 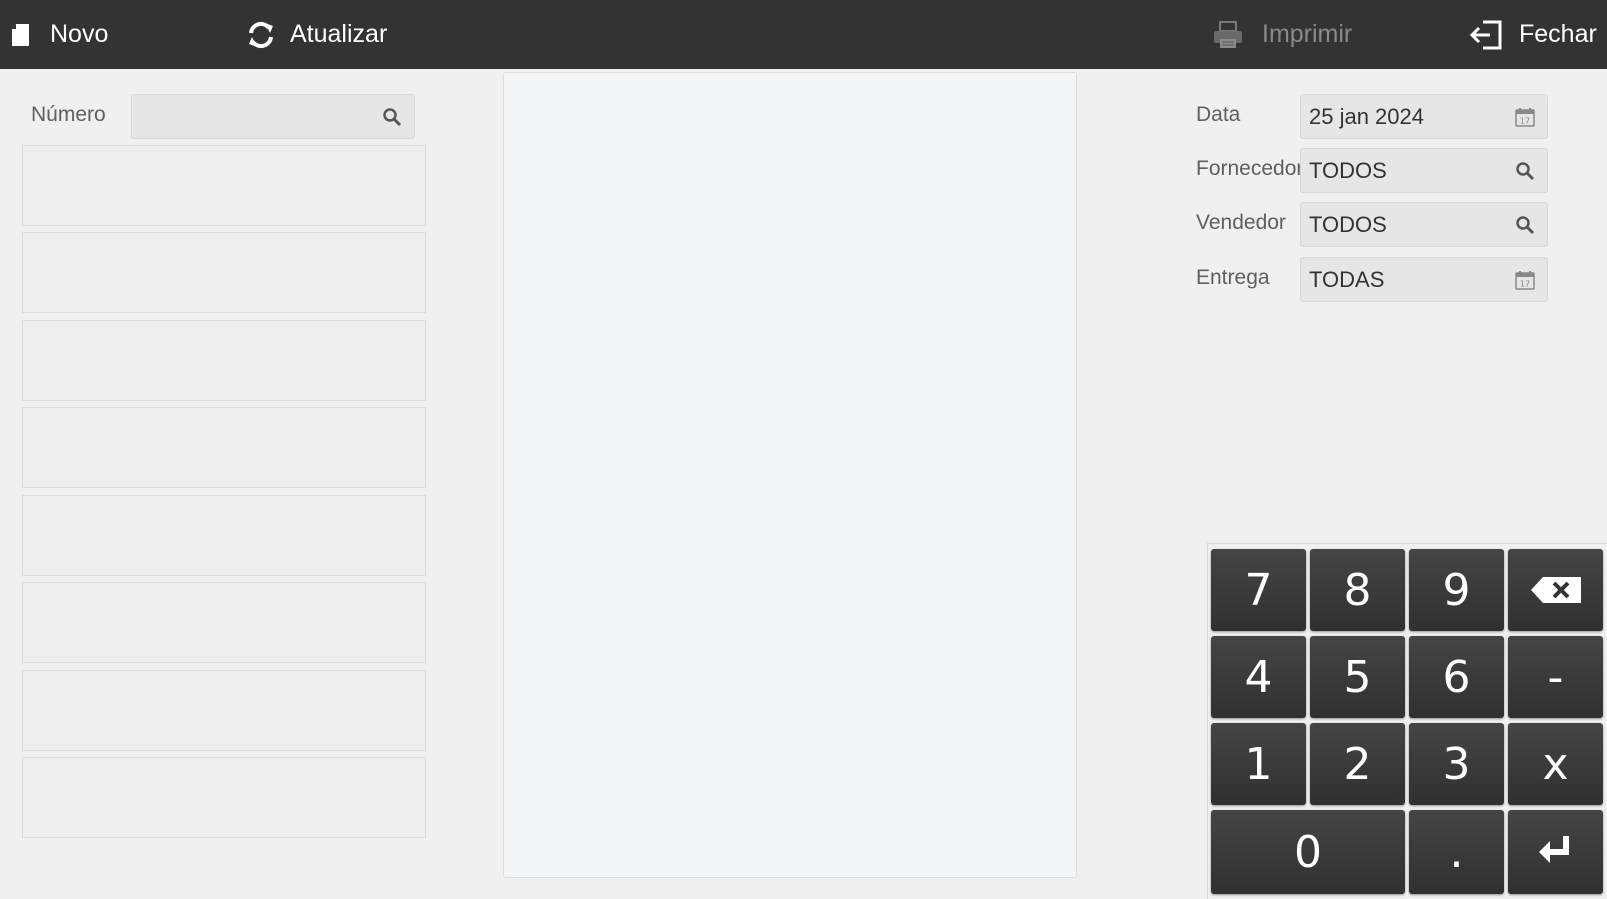 I want to click on backspace-icon, so click(x=1556, y=590).